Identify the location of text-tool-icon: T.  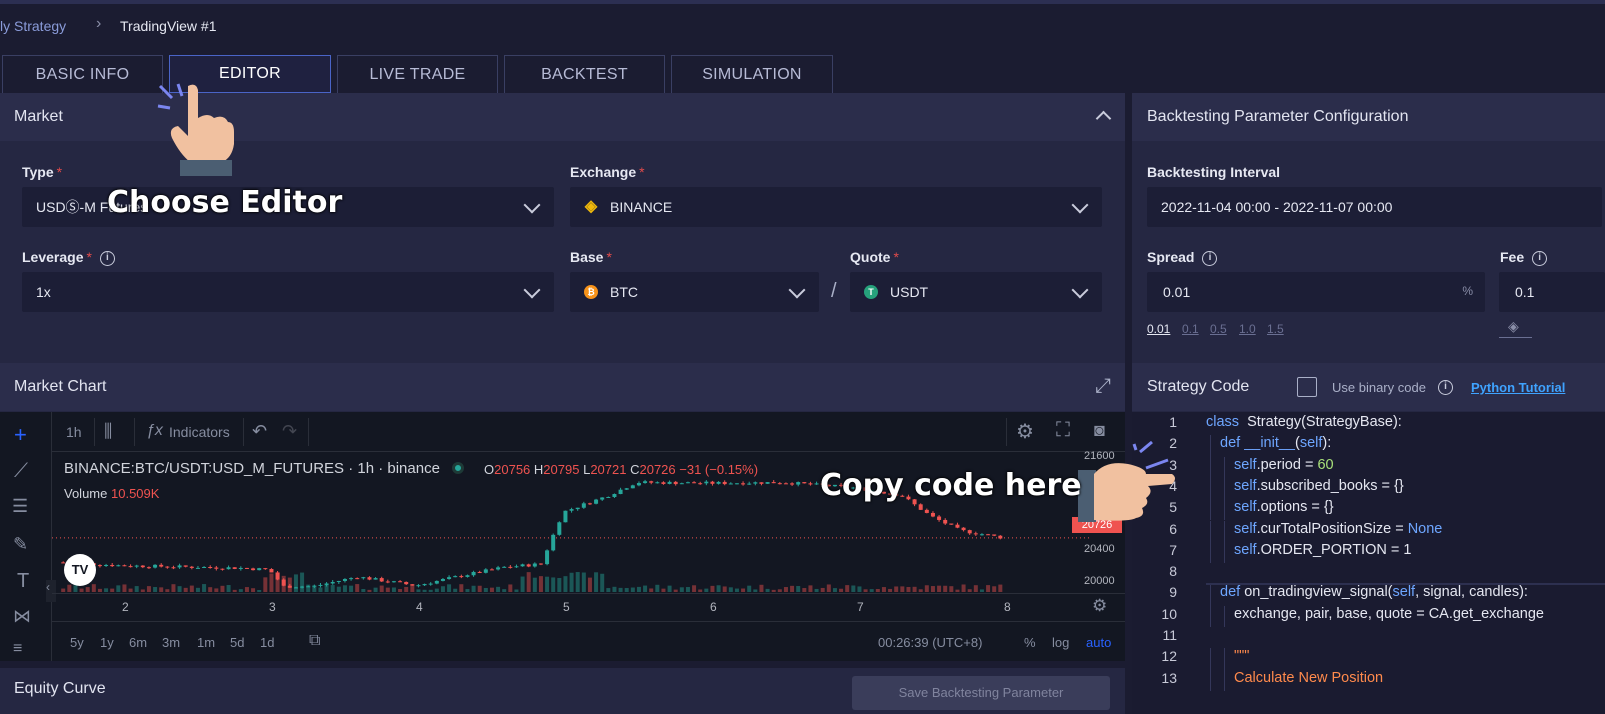
(23, 581).